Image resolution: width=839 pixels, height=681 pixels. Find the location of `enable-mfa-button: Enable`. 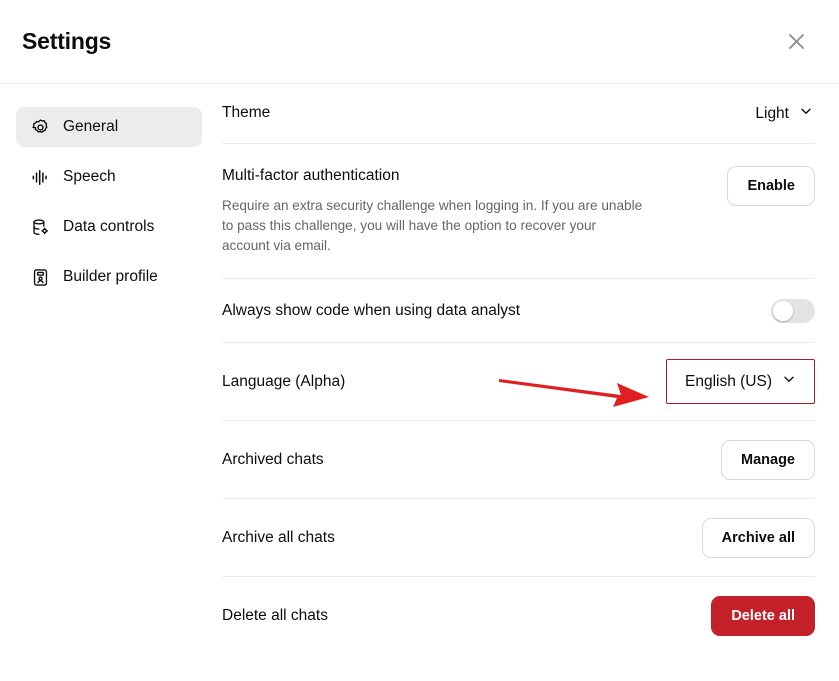

enable-mfa-button: Enable is located at coordinates (771, 186).